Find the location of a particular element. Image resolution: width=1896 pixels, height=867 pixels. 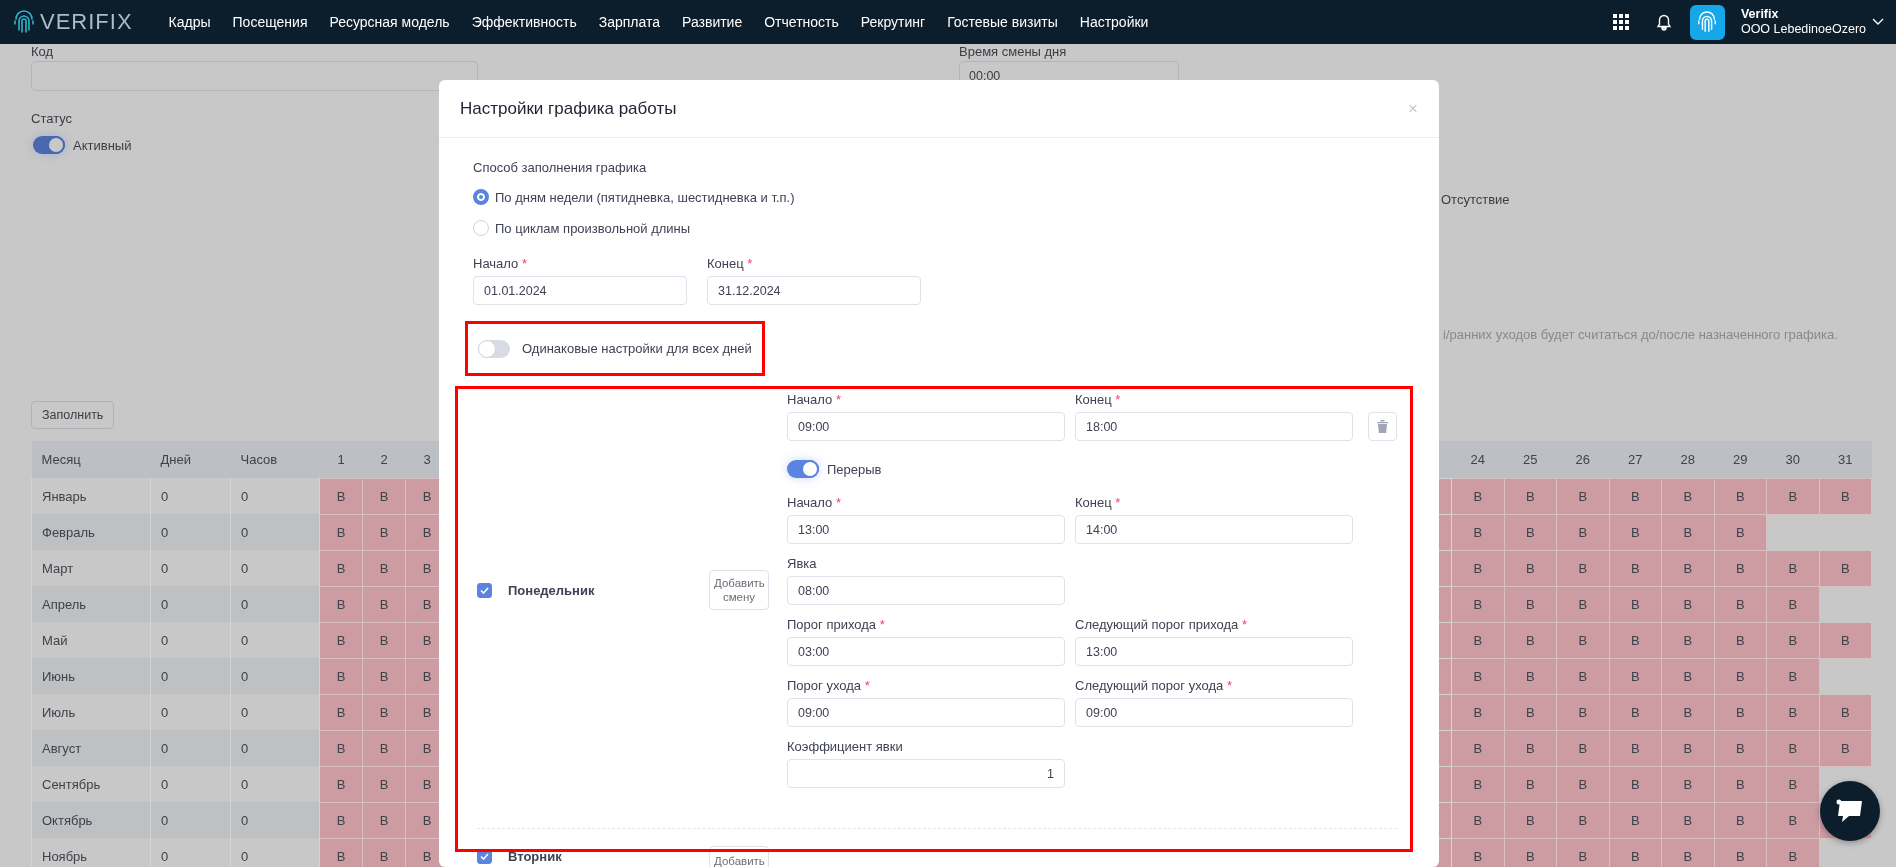

column-header: 25 is located at coordinates (1530, 459).